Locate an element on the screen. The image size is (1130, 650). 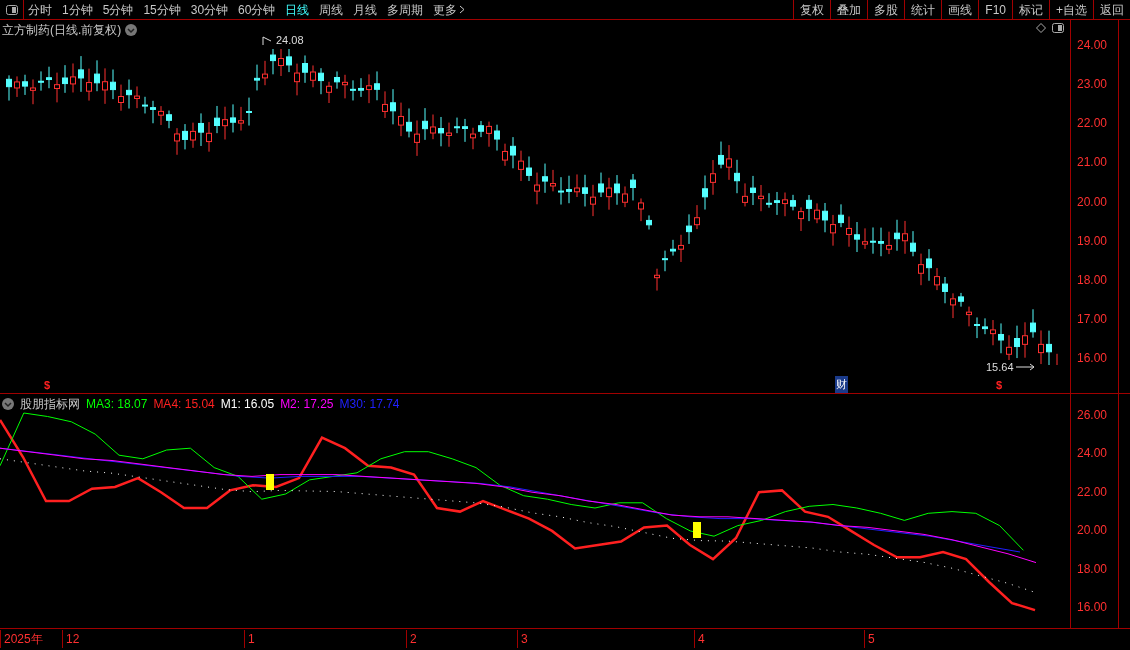
period-tab: 多周期 is located at coordinates (405, 9).